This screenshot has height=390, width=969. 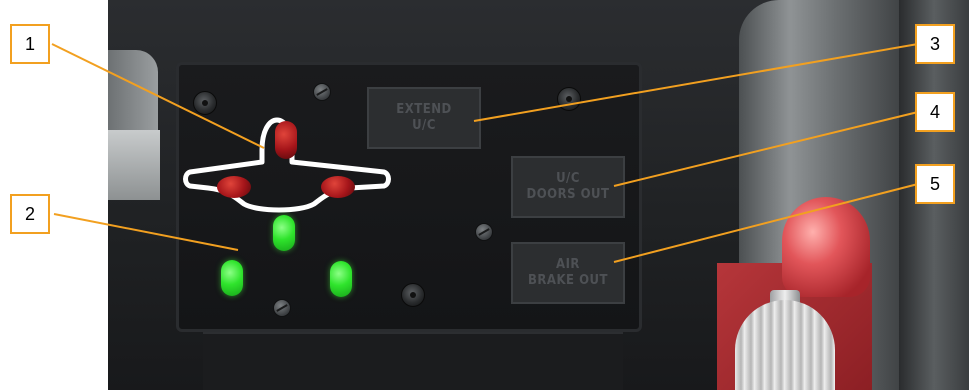 What do you see at coordinates (30, 44) in the screenshot?
I see `callout-1: 1` at bounding box center [30, 44].